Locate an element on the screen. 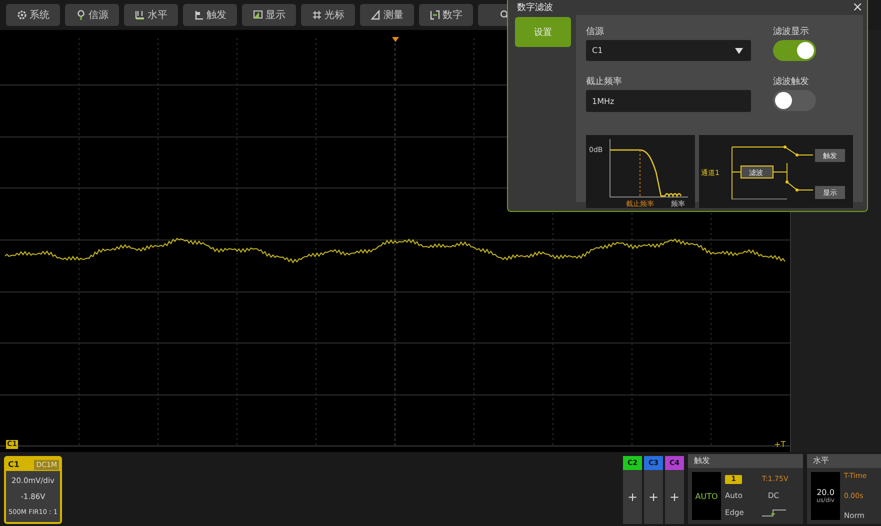 This screenshot has height=526, width=881. horizontal-icon is located at coordinates (139, 15).